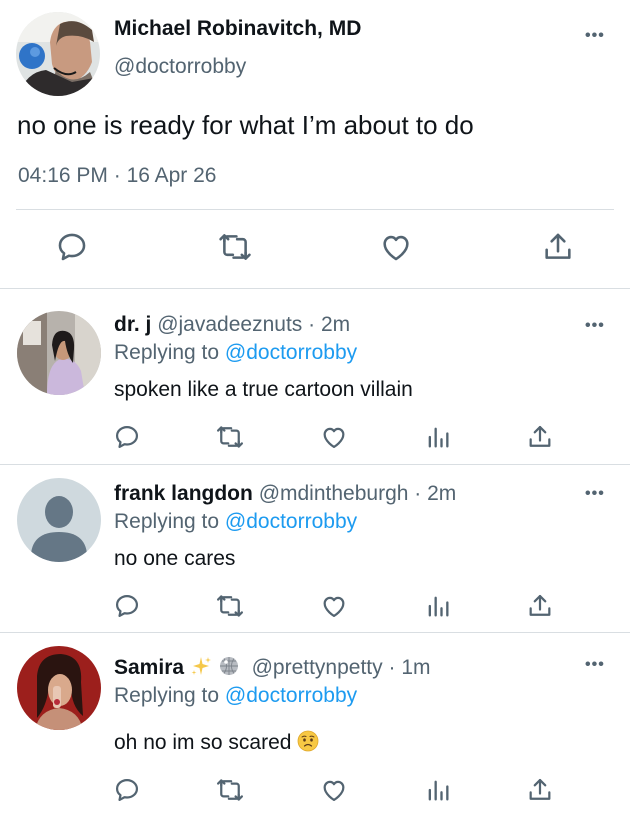 This screenshot has width=630, height=821. I want to click on reply-author-handle: @mdintheburgh, so click(334, 493).